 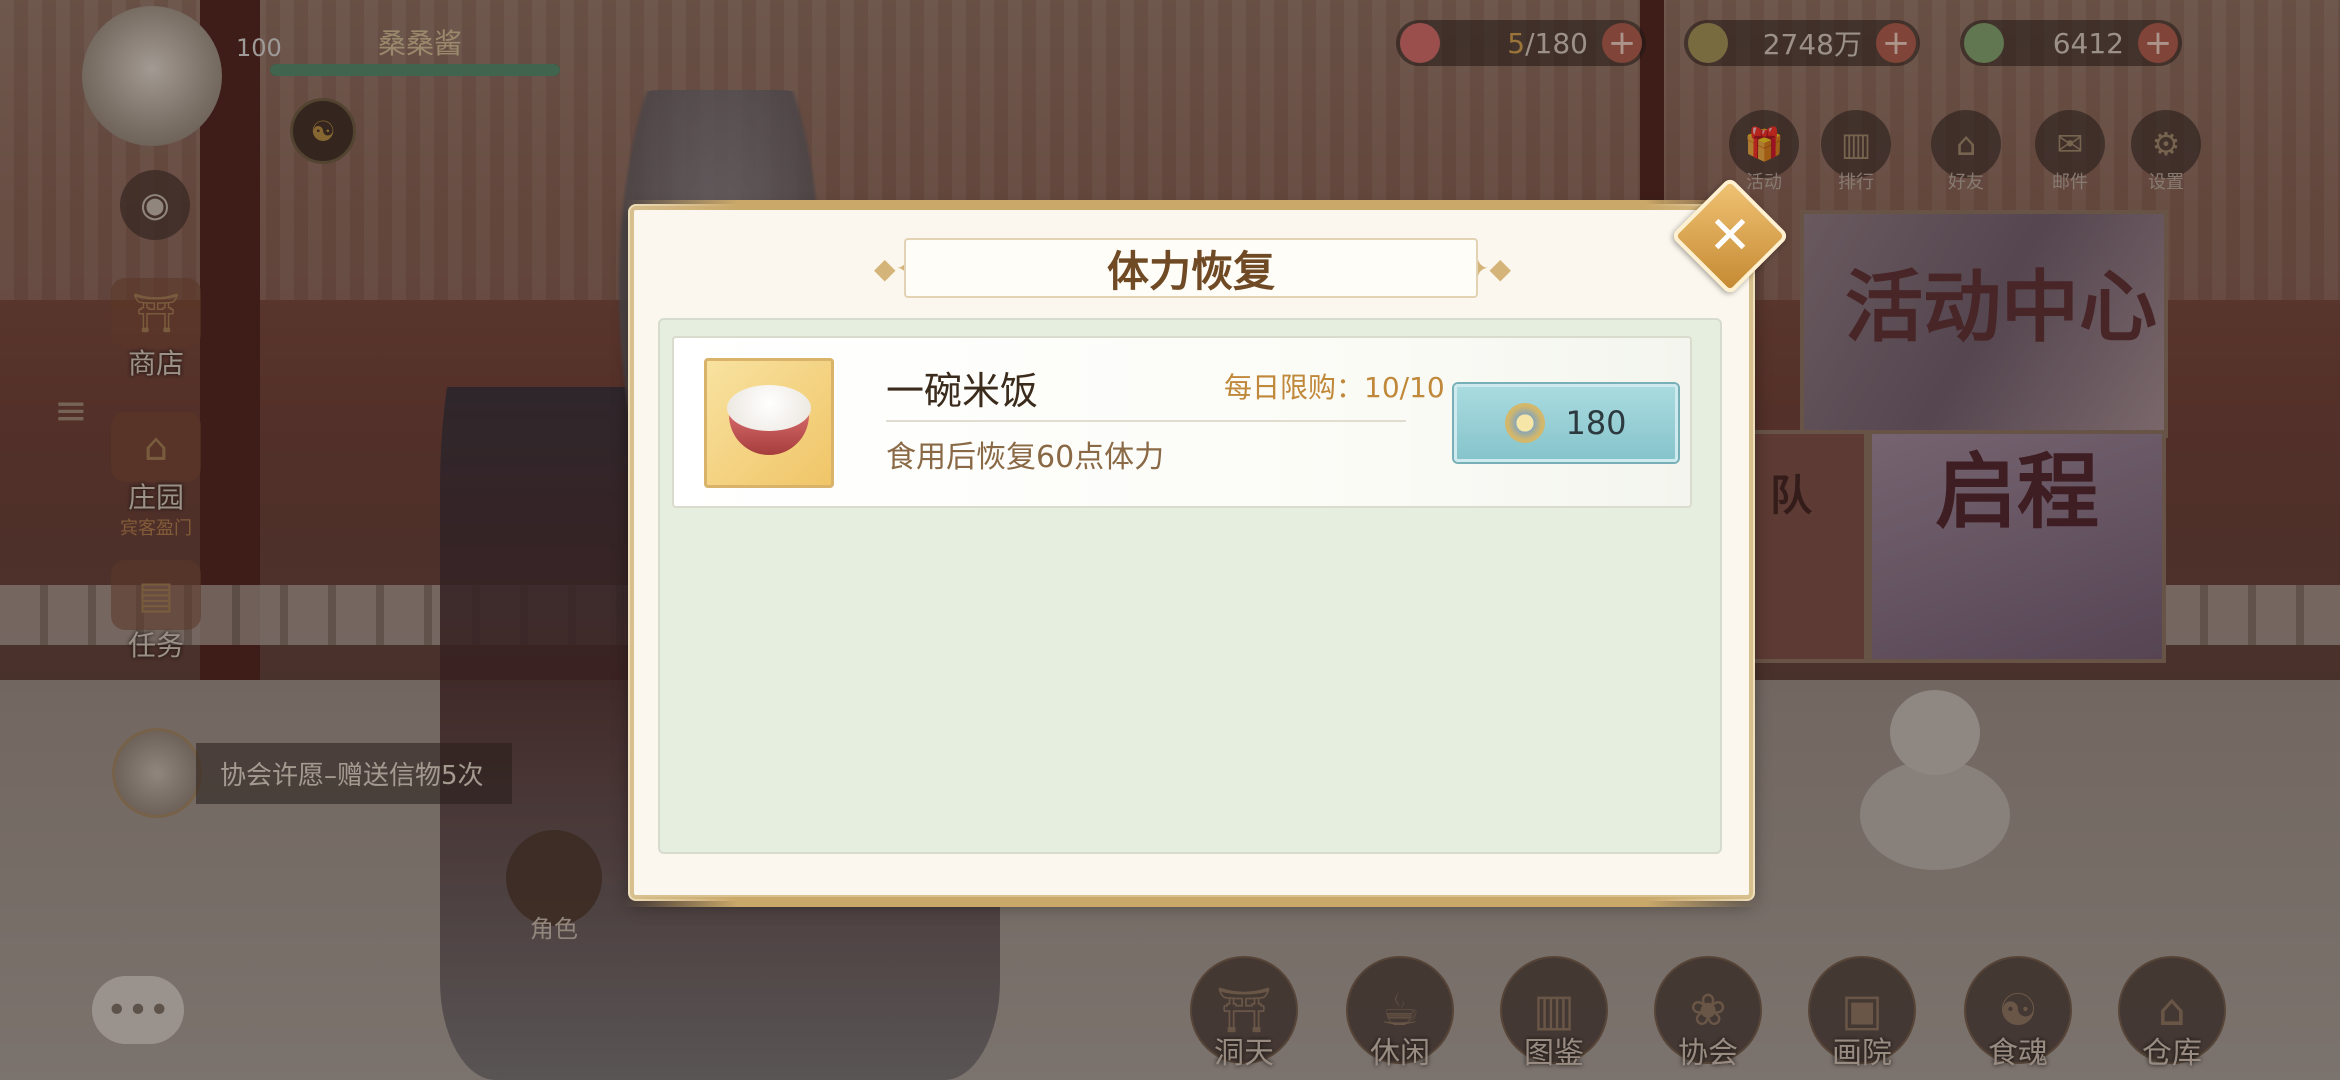 I want to click on dialog-title-frame: 体力恢复, so click(x=1191, y=268).